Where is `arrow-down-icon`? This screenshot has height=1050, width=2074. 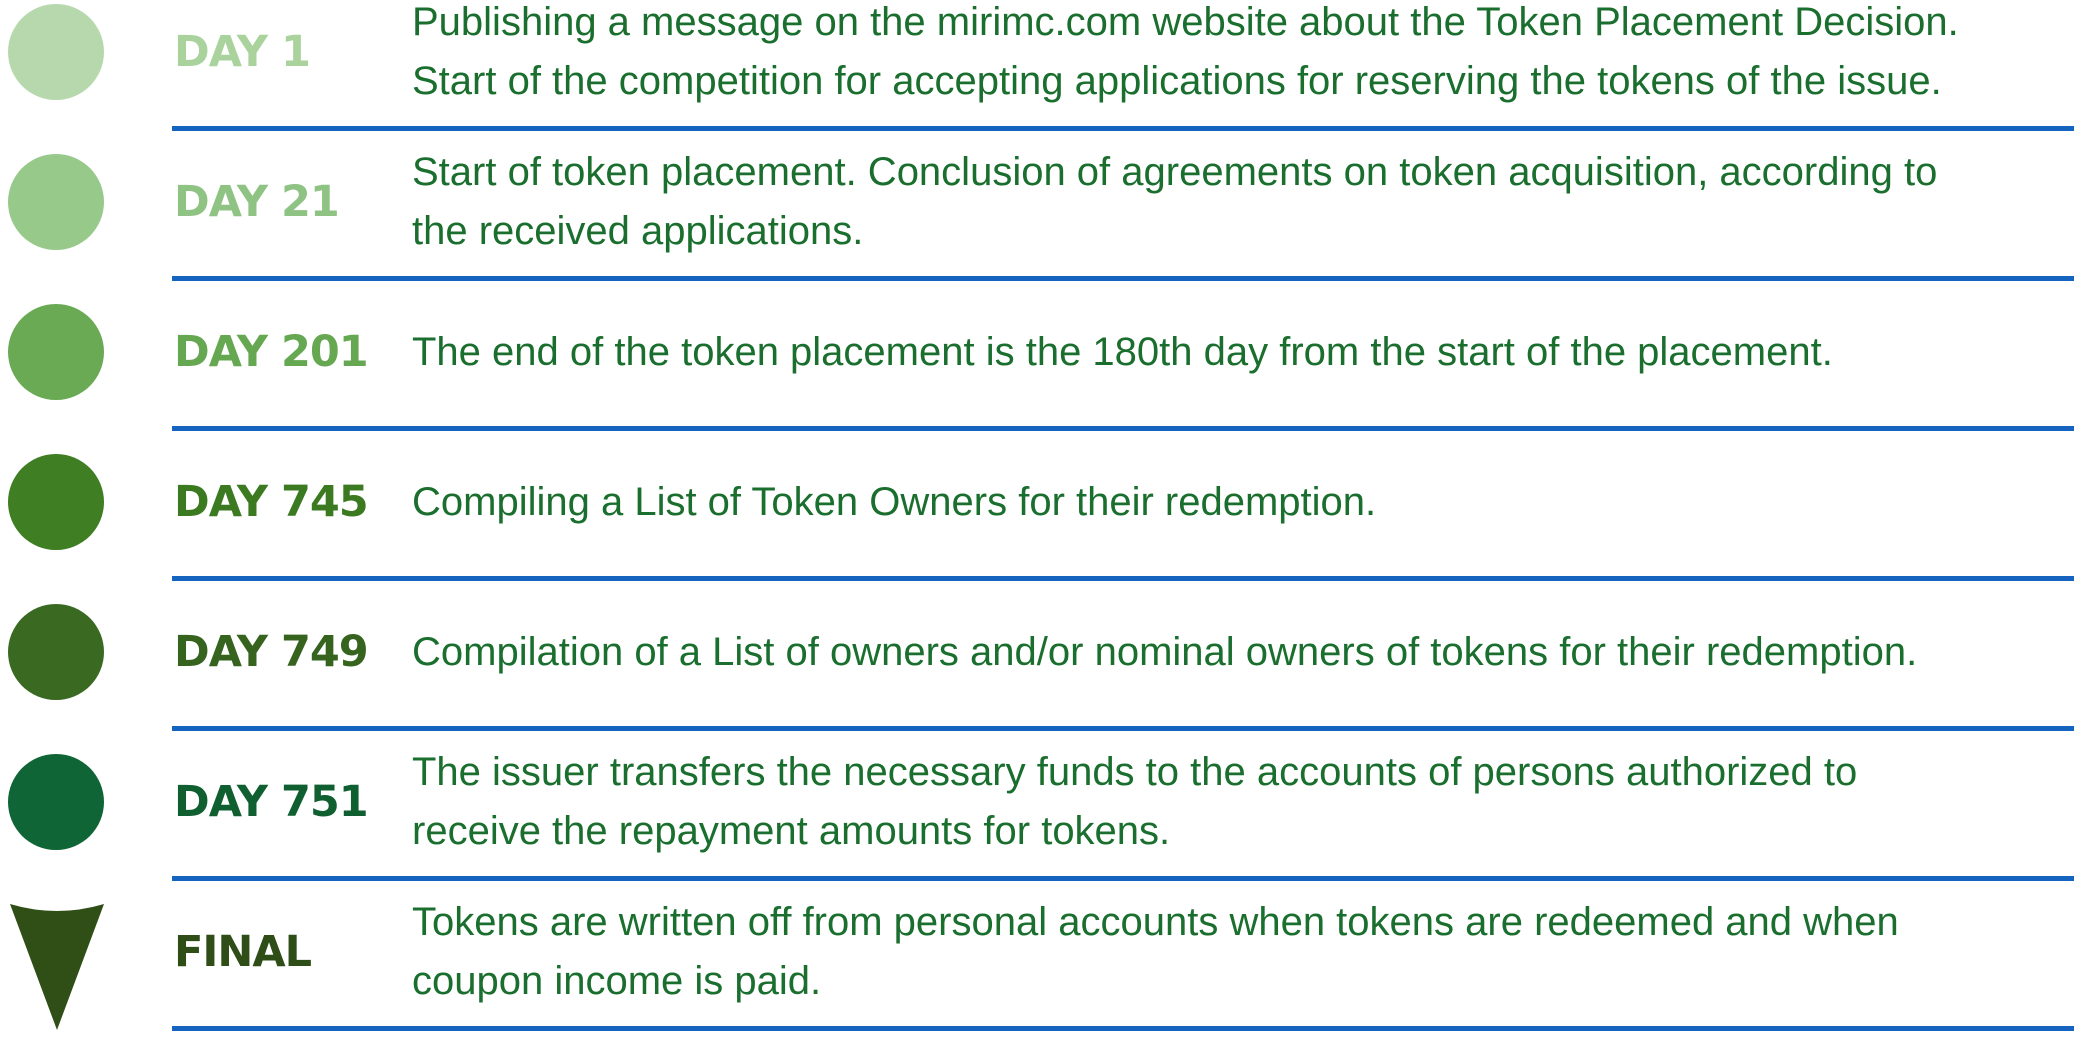 arrow-down-icon is located at coordinates (57, 967).